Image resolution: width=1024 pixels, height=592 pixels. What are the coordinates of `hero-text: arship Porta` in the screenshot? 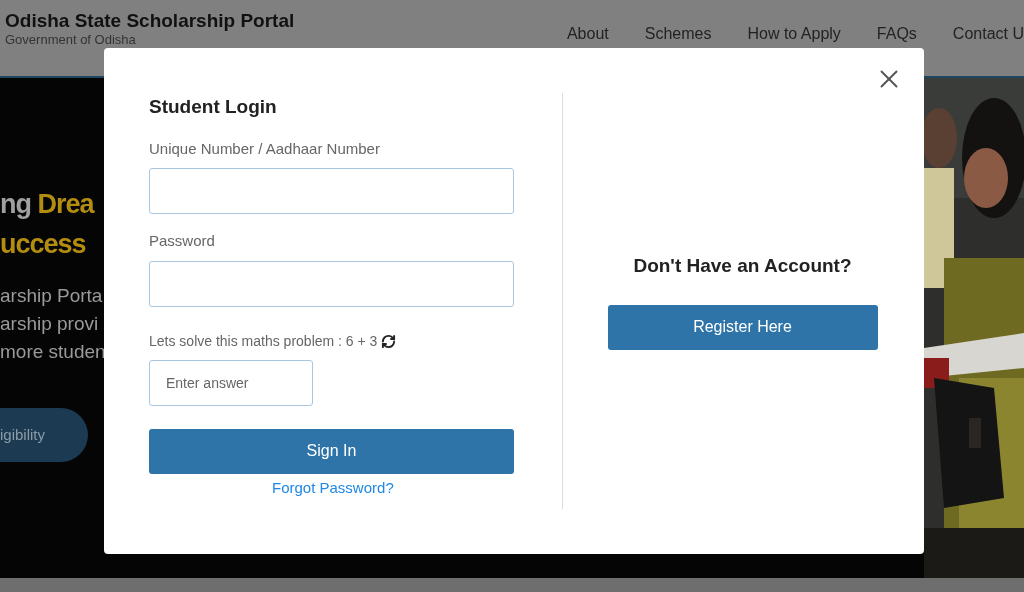 It's located at (51, 296).